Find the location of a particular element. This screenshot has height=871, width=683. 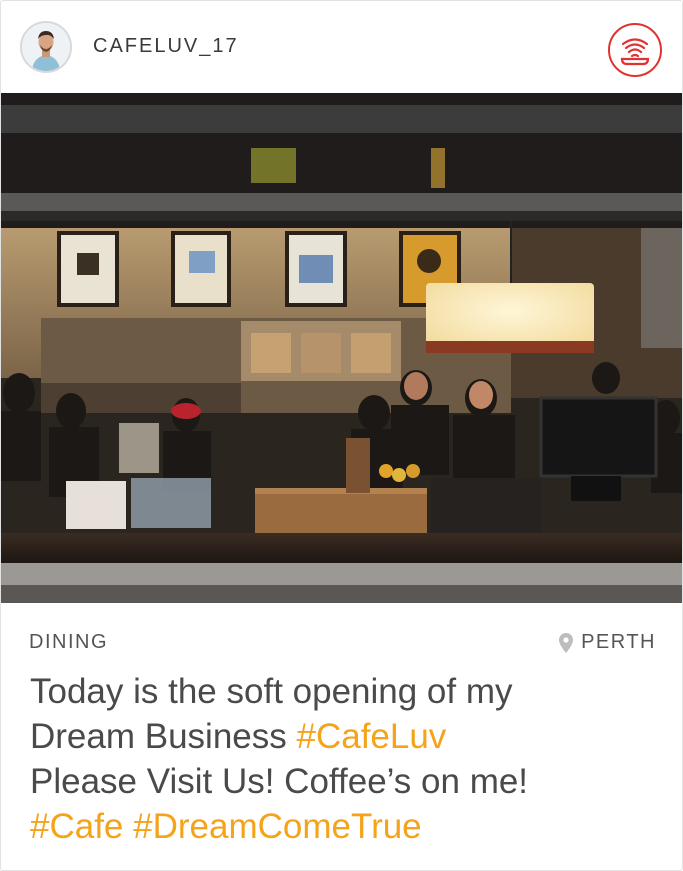

caption-line-2: Dream Business #CafeLuv is located at coordinates (350, 736).